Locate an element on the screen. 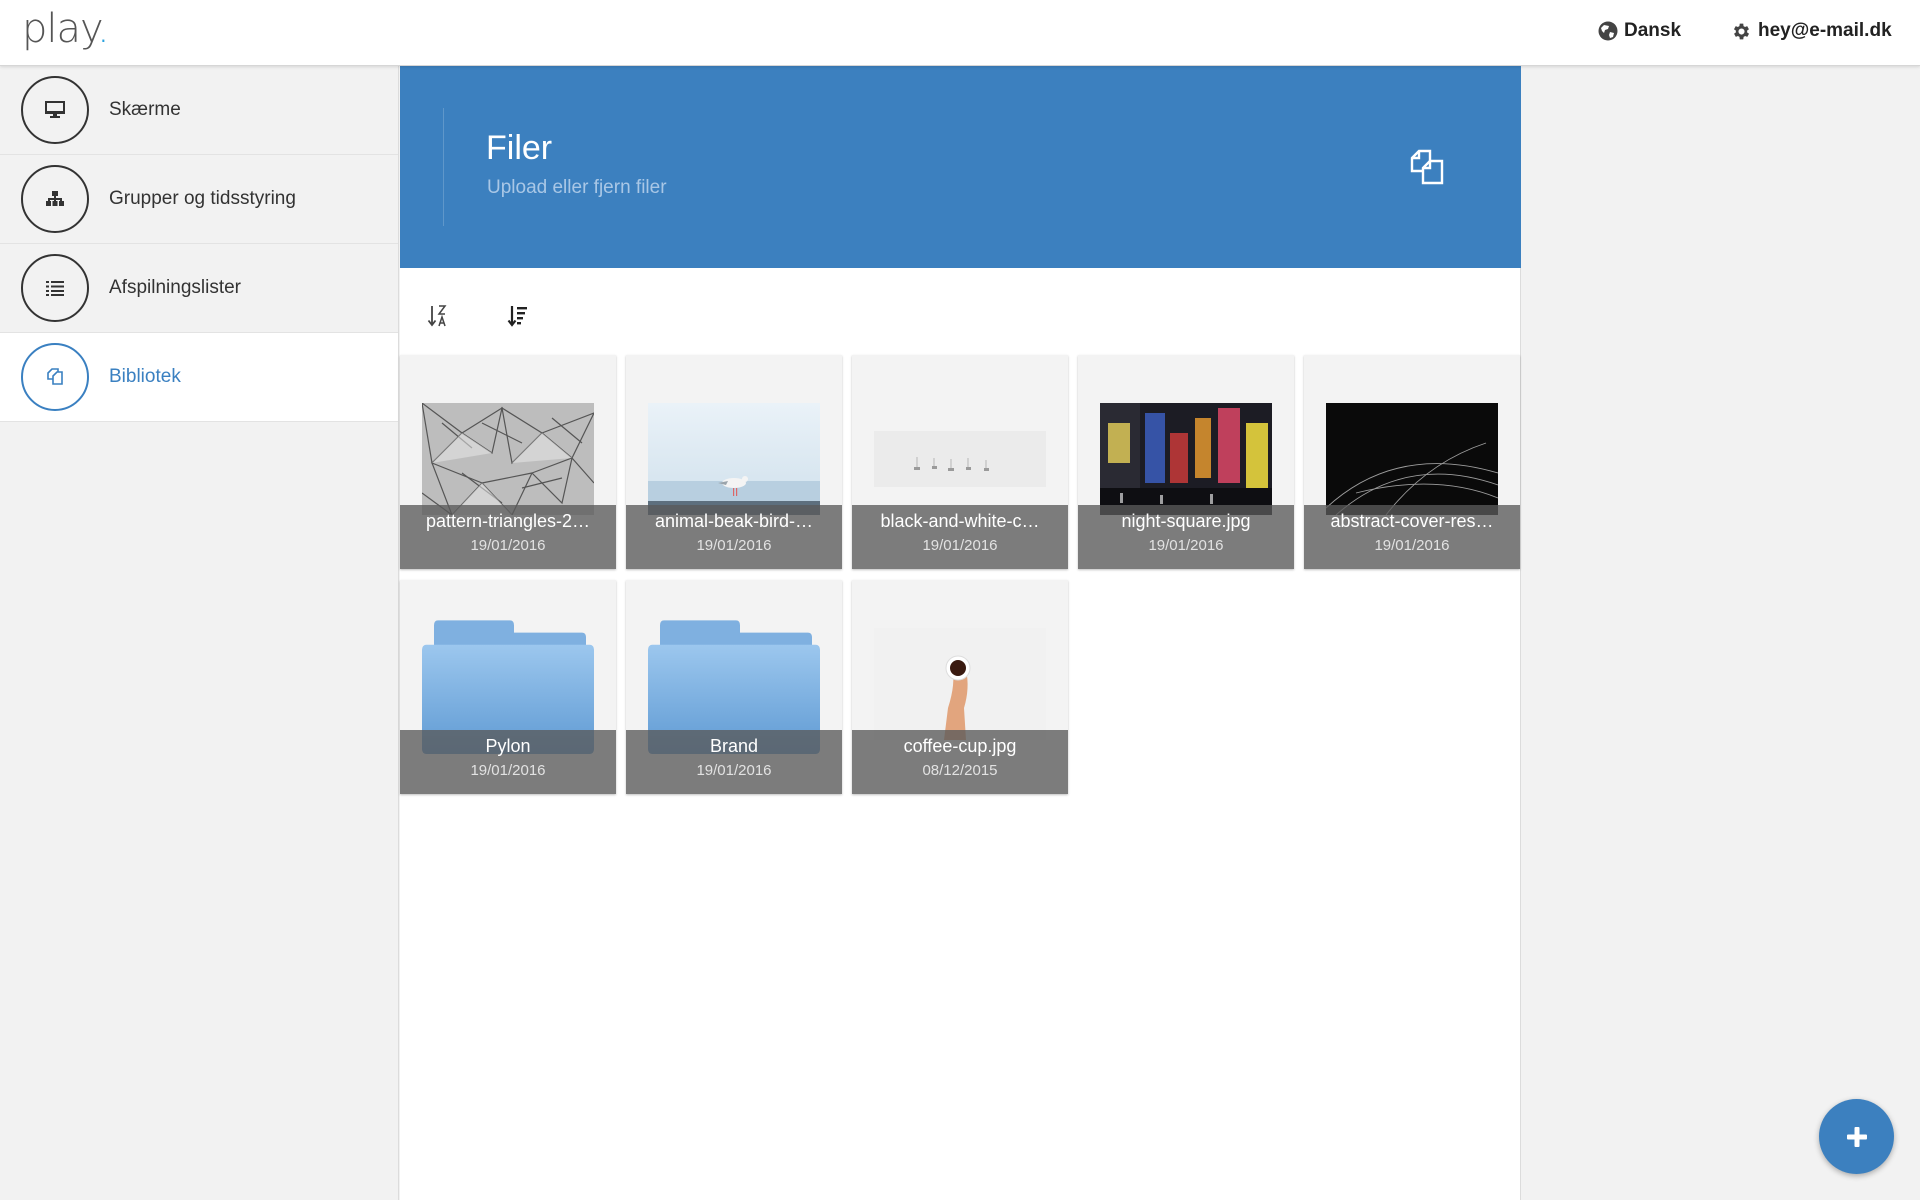 The width and height of the screenshot is (1920, 1200). plus-icon is located at coordinates (1856, 1136).